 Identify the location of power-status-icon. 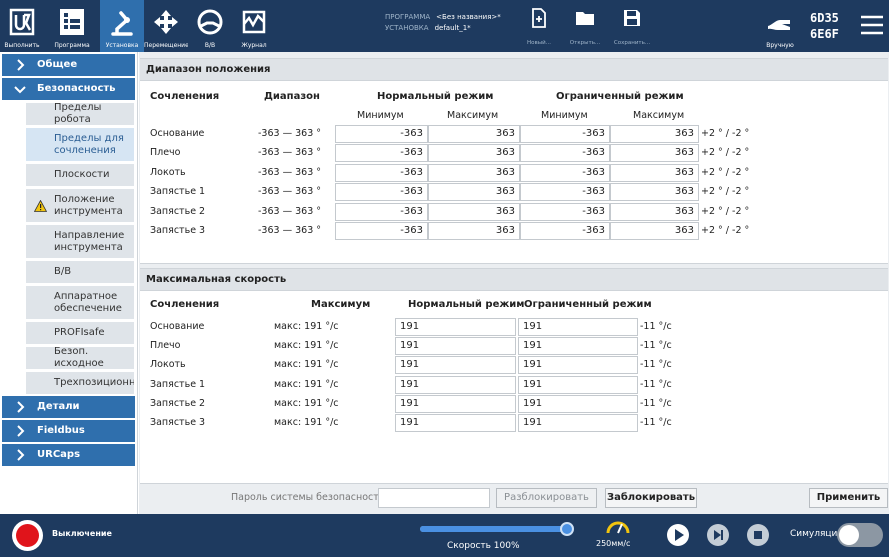
(27, 535).